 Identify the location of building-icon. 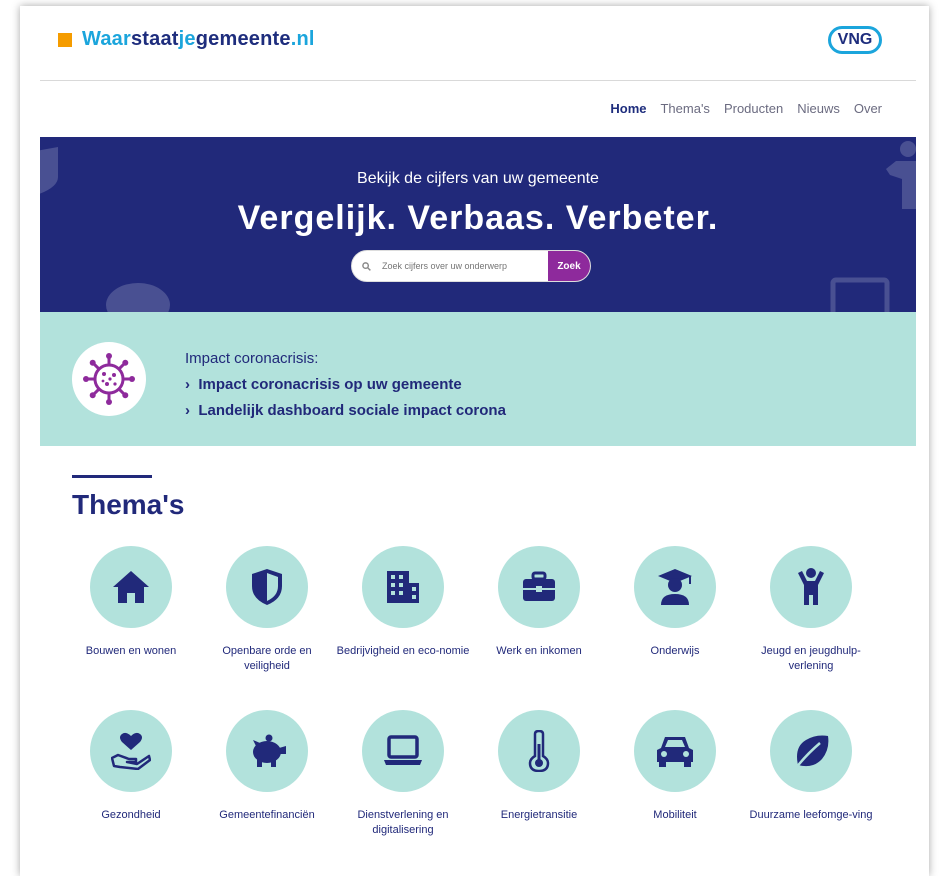
(403, 587).